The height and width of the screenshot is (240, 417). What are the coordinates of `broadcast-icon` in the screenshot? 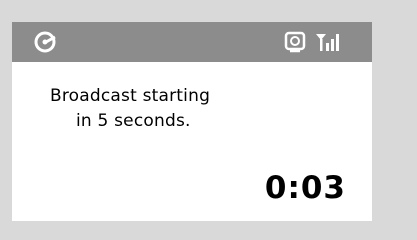 It's located at (295, 42).